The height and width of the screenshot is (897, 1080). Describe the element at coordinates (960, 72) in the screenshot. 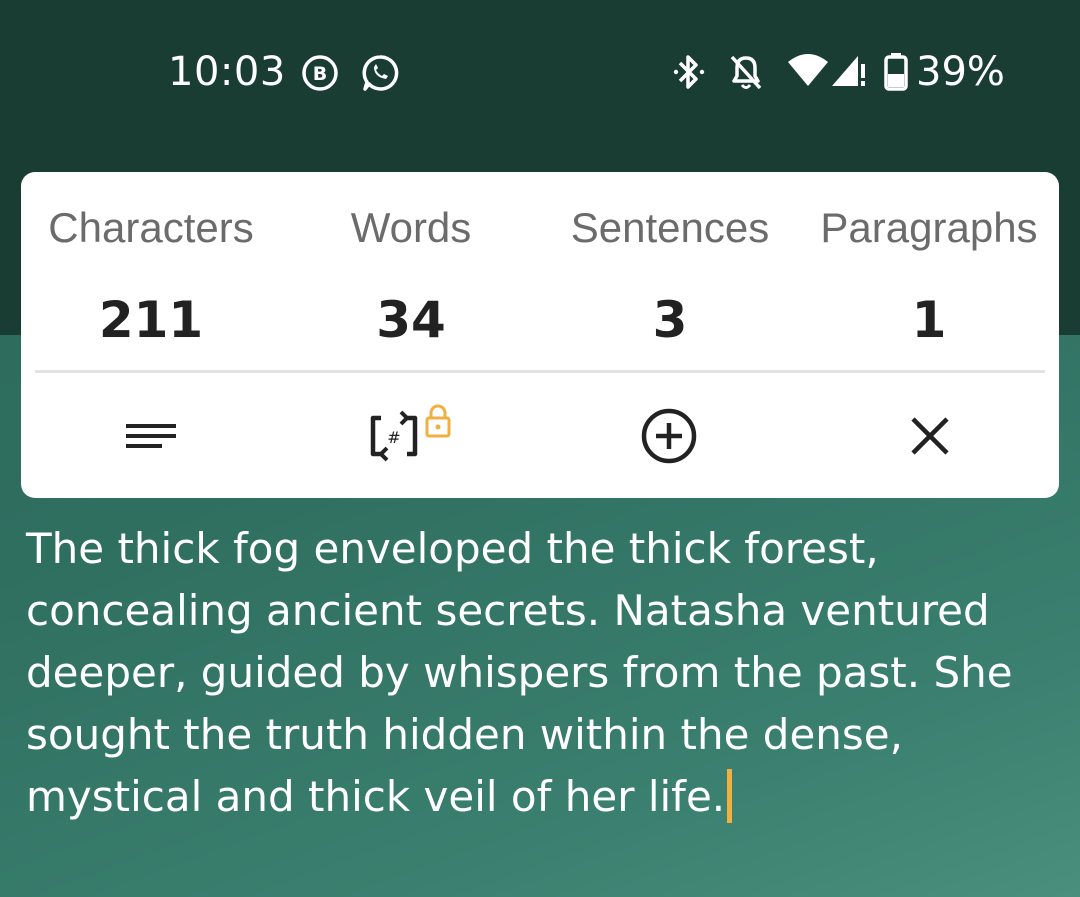

I see `battery-percentage: 39%` at that location.